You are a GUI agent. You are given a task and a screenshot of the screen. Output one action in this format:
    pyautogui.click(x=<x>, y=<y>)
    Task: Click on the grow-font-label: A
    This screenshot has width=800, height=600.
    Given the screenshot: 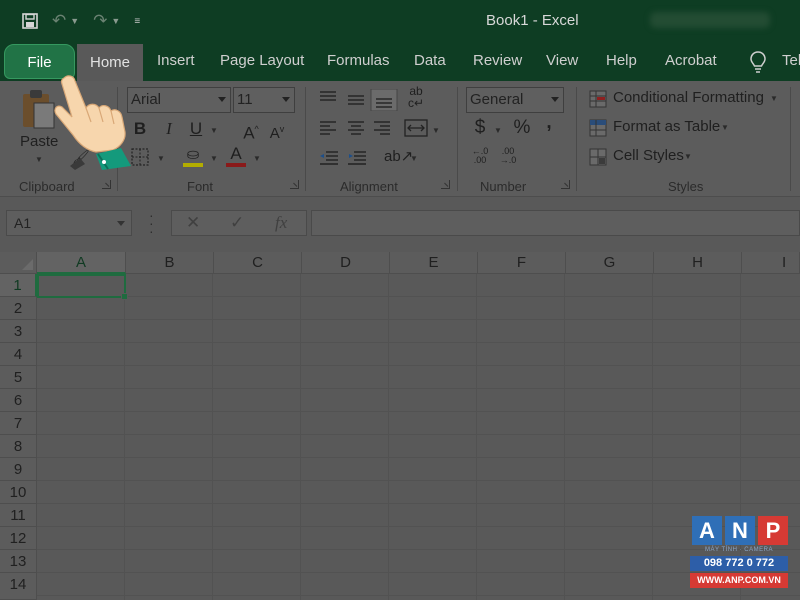 What is the action you would take?
    pyautogui.click(x=249, y=133)
    